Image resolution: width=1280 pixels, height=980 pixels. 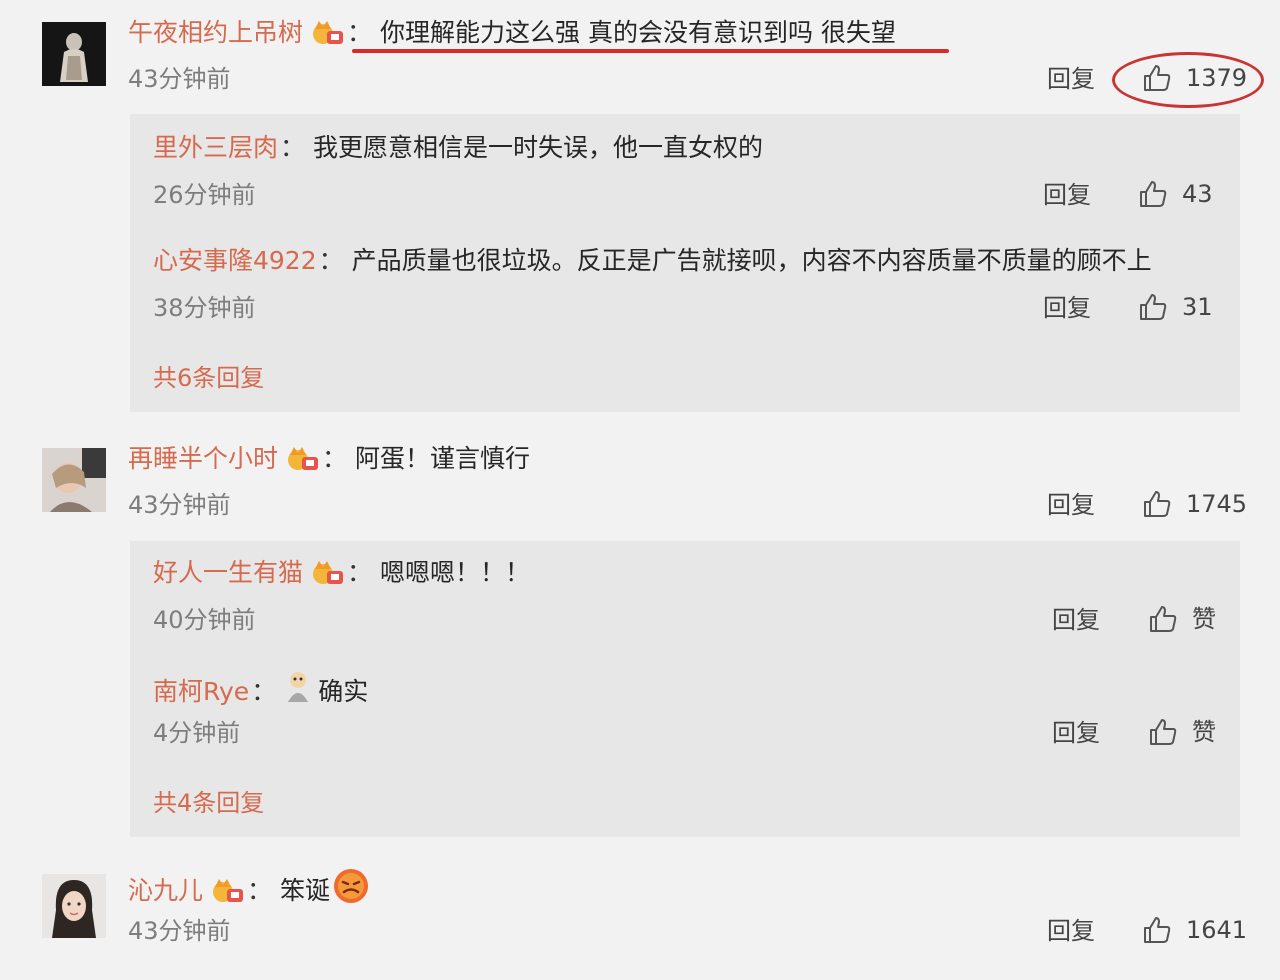 What do you see at coordinates (235, 261) in the screenshot?
I see `reply-username-link: 心安事隆4922` at bounding box center [235, 261].